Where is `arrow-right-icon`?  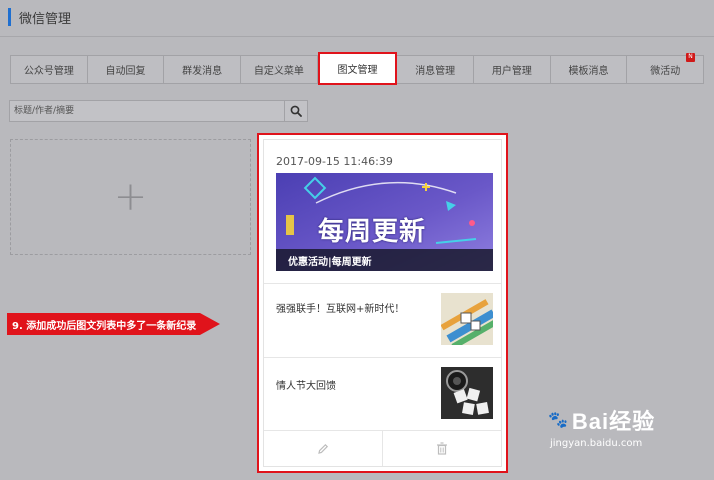 arrow-right-icon is located at coordinates (210, 324).